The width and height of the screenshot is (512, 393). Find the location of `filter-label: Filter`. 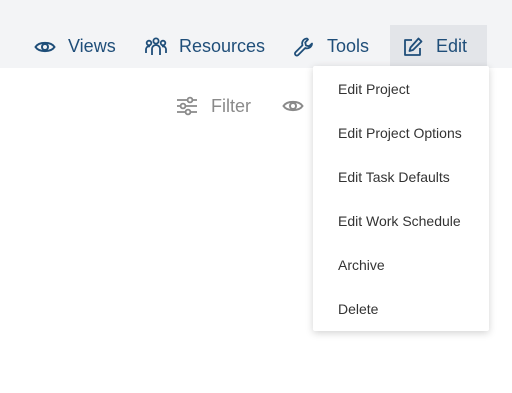

filter-label: Filter is located at coordinates (231, 105).